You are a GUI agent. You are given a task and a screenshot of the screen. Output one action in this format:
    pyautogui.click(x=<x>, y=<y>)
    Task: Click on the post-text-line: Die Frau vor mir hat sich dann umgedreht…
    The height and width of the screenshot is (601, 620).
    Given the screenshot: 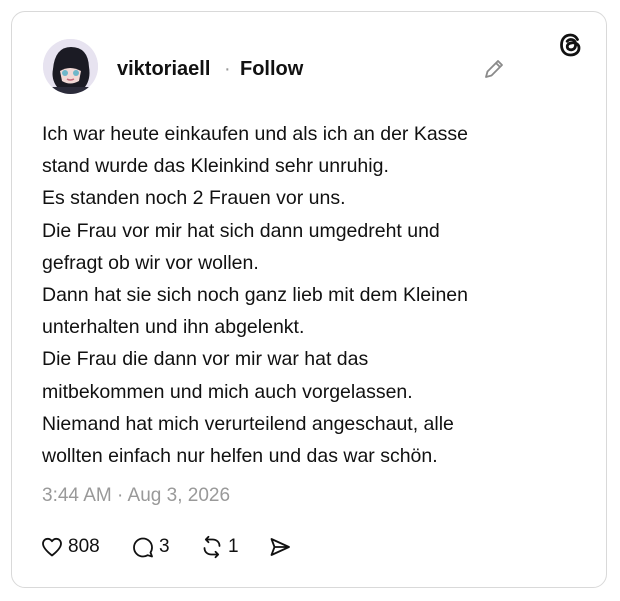 What is the action you would take?
    pyautogui.click(x=241, y=230)
    